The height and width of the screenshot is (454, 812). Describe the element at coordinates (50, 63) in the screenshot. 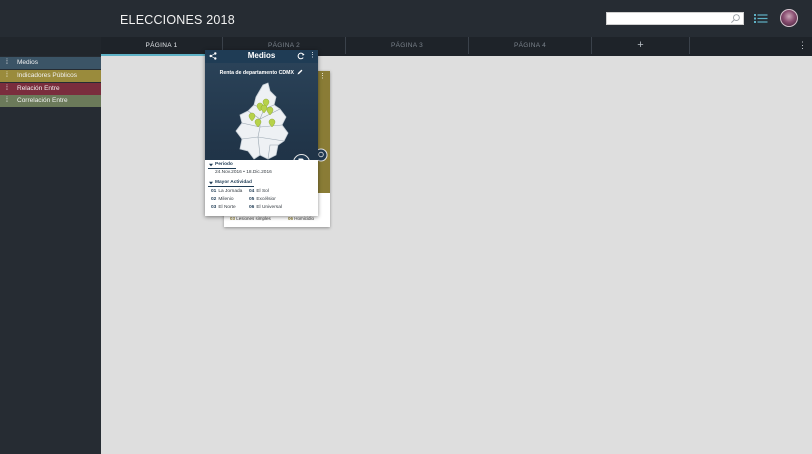

I see `sidebar-item-medios: ⁞ Medios` at that location.